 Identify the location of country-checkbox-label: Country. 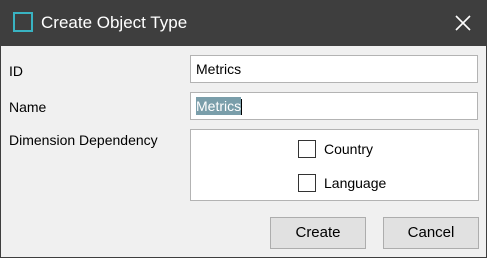
(349, 149).